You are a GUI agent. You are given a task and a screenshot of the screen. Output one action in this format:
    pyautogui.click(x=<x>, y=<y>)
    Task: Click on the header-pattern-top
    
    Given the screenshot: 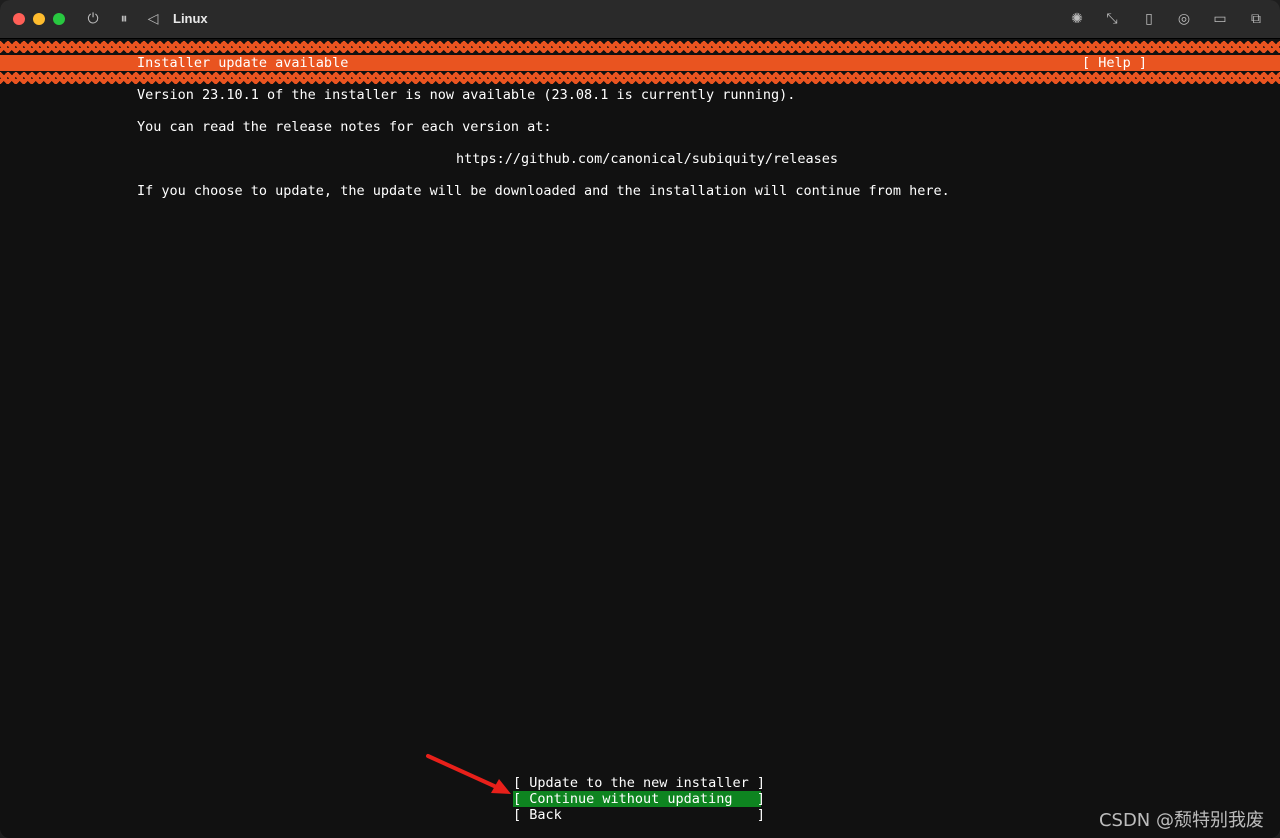 What is the action you would take?
    pyautogui.click(x=640, y=47)
    